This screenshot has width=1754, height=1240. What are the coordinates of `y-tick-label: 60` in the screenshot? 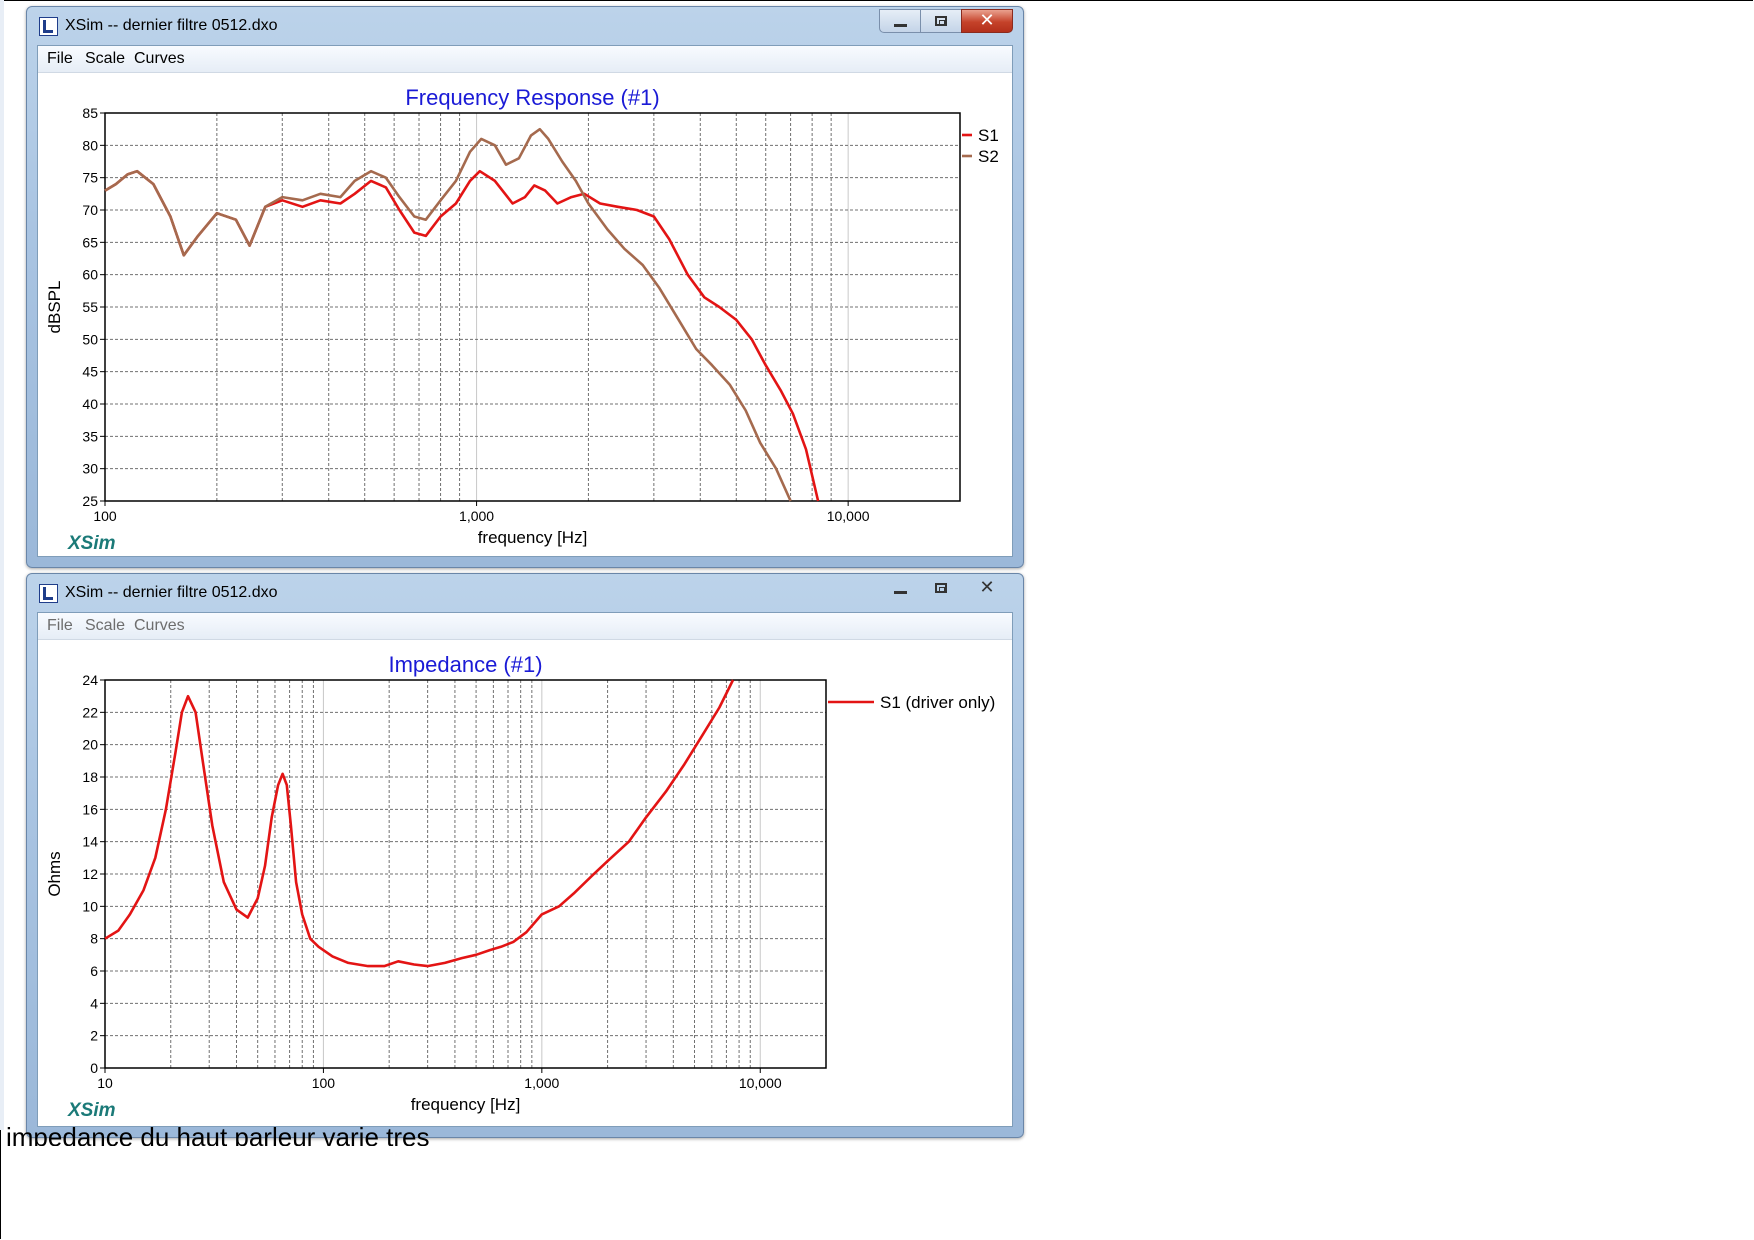 It's located at (90, 275).